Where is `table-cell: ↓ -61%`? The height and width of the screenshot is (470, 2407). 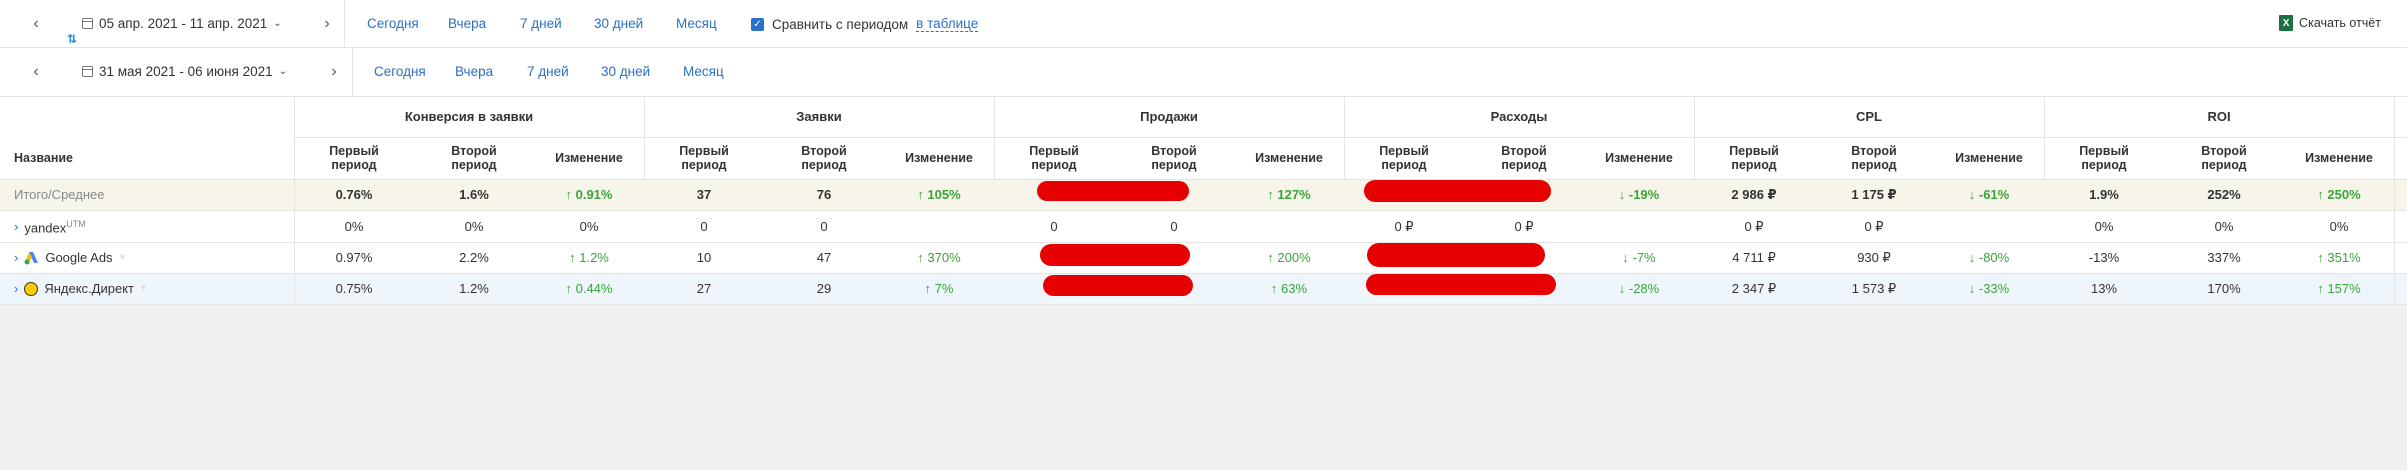
table-cell: ↓ -61% is located at coordinates (1989, 194).